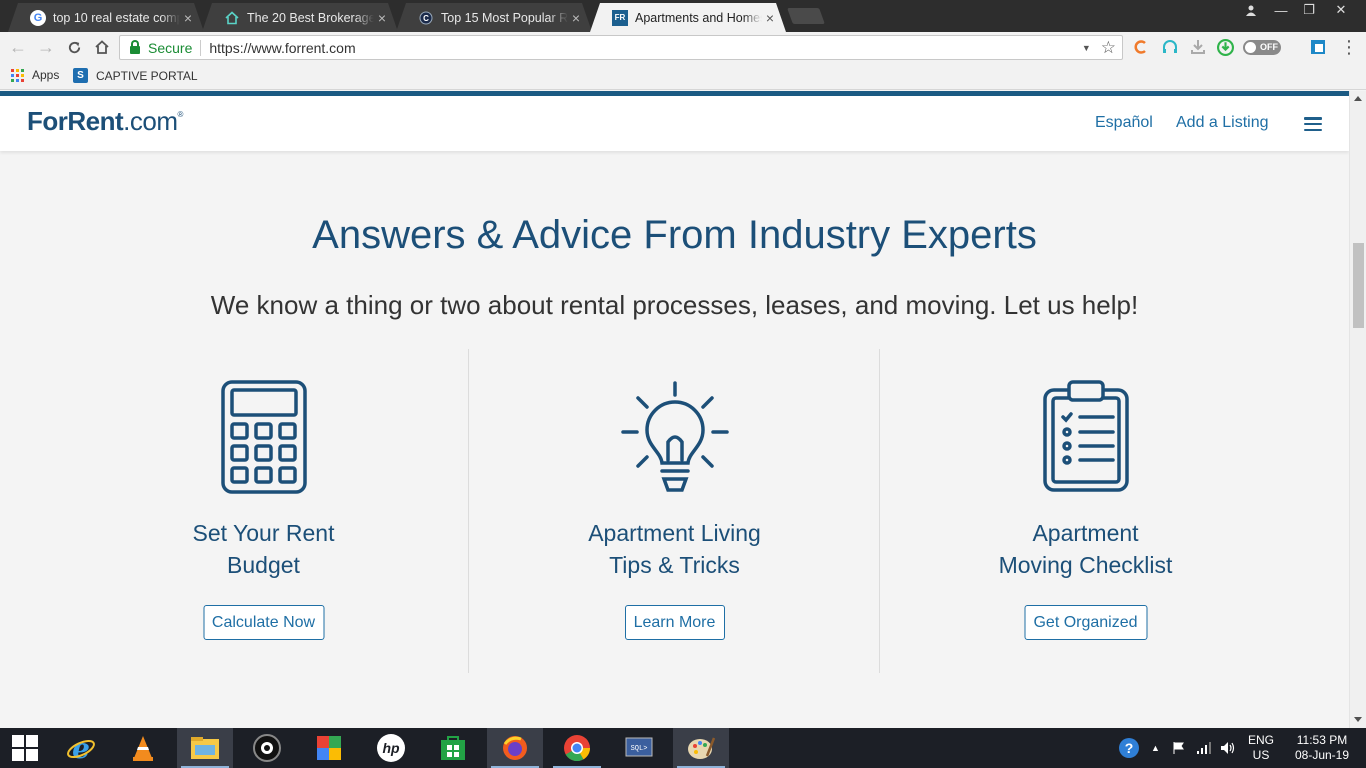  I want to click on internet-explorer-icon: e, so click(81, 748).